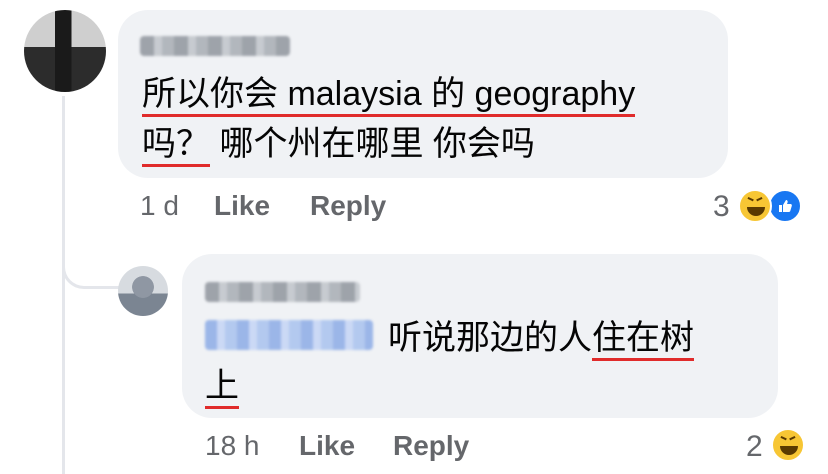 This screenshot has height=474, width=828. What do you see at coordinates (176, 146) in the screenshot?
I see `comment-text-underlined-2: 吗？` at bounding box center [176, 146].